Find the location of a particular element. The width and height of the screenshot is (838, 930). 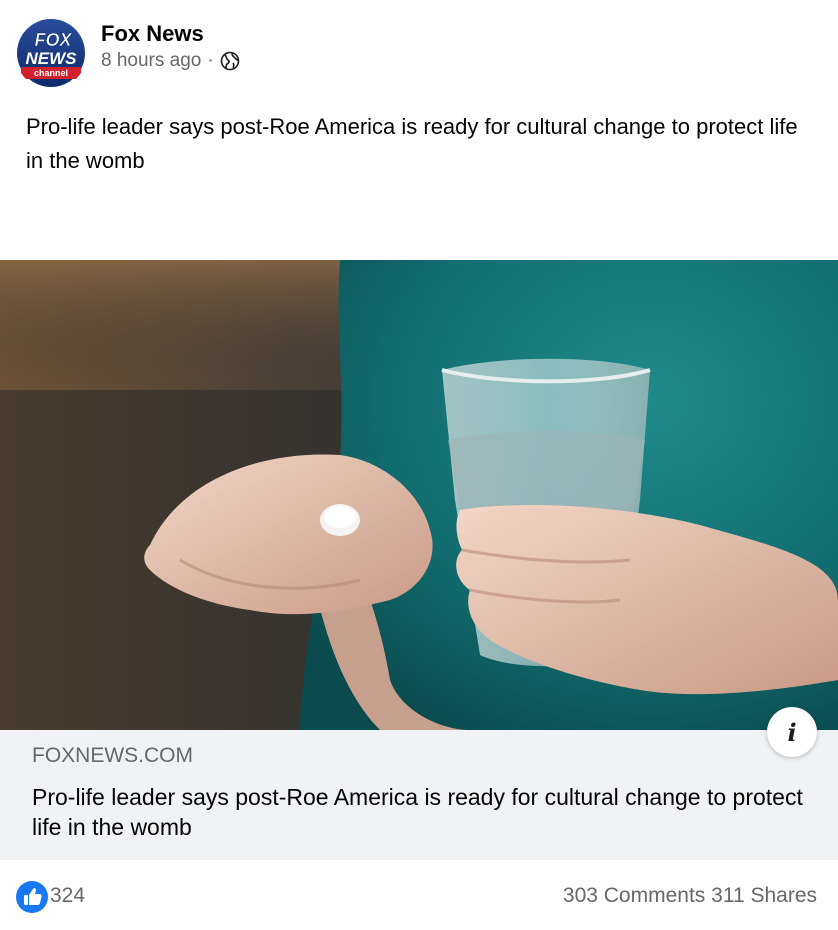

post-meta: 8 hours ago · is located at coordinates (170, 61).